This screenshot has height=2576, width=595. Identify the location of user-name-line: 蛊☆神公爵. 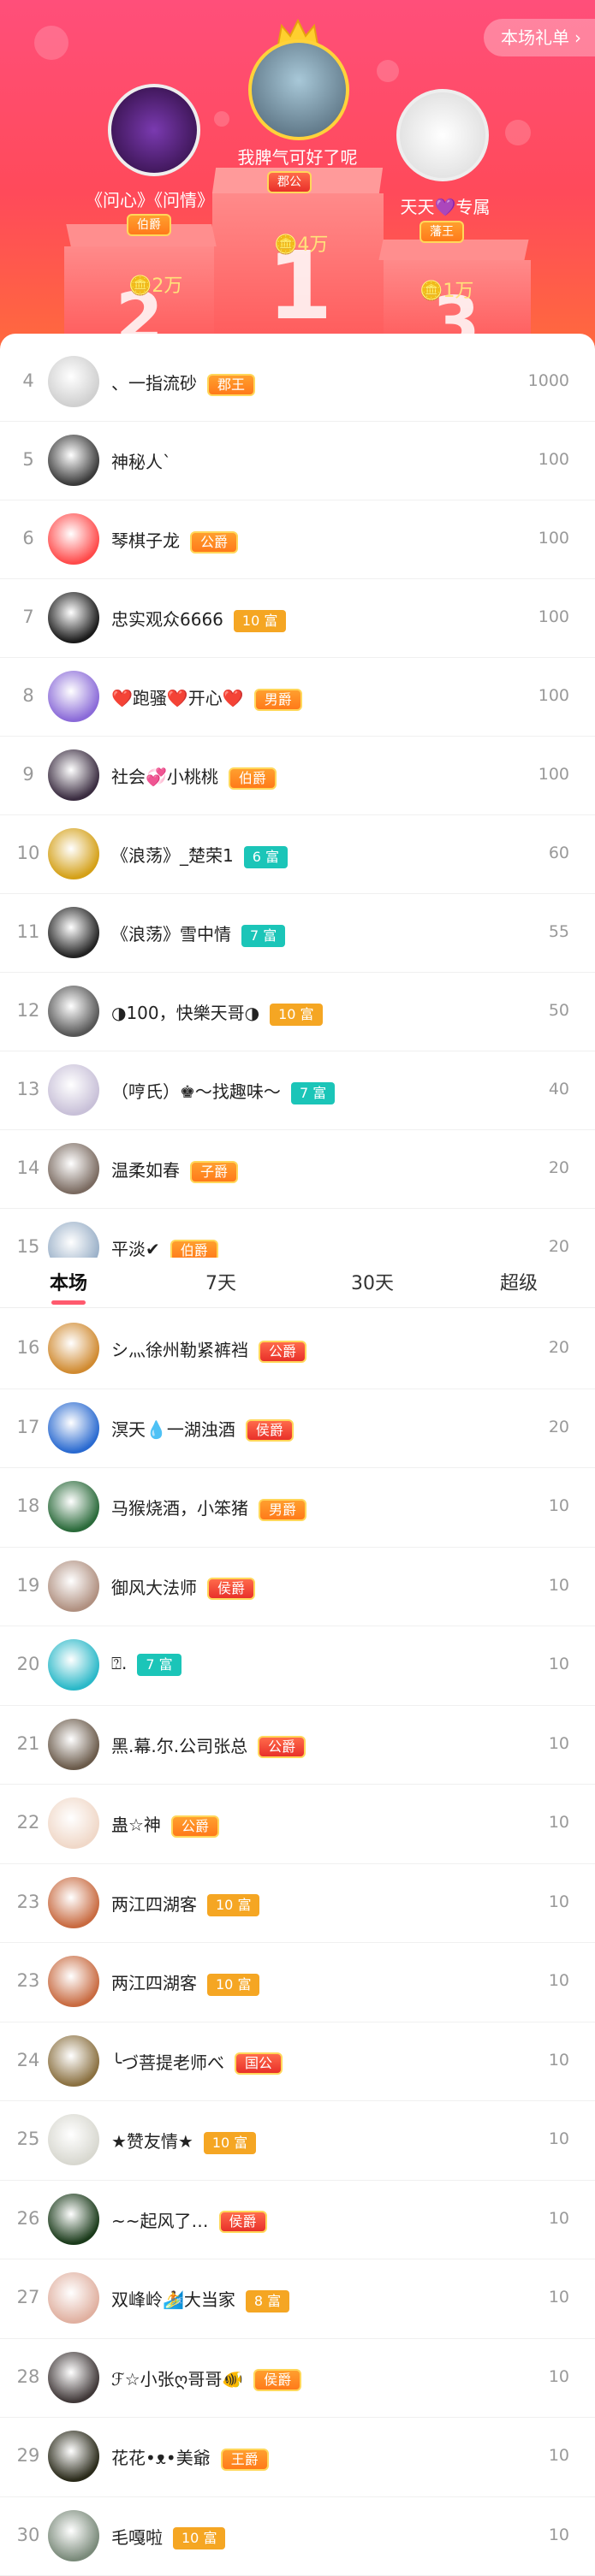
(165, 1824).